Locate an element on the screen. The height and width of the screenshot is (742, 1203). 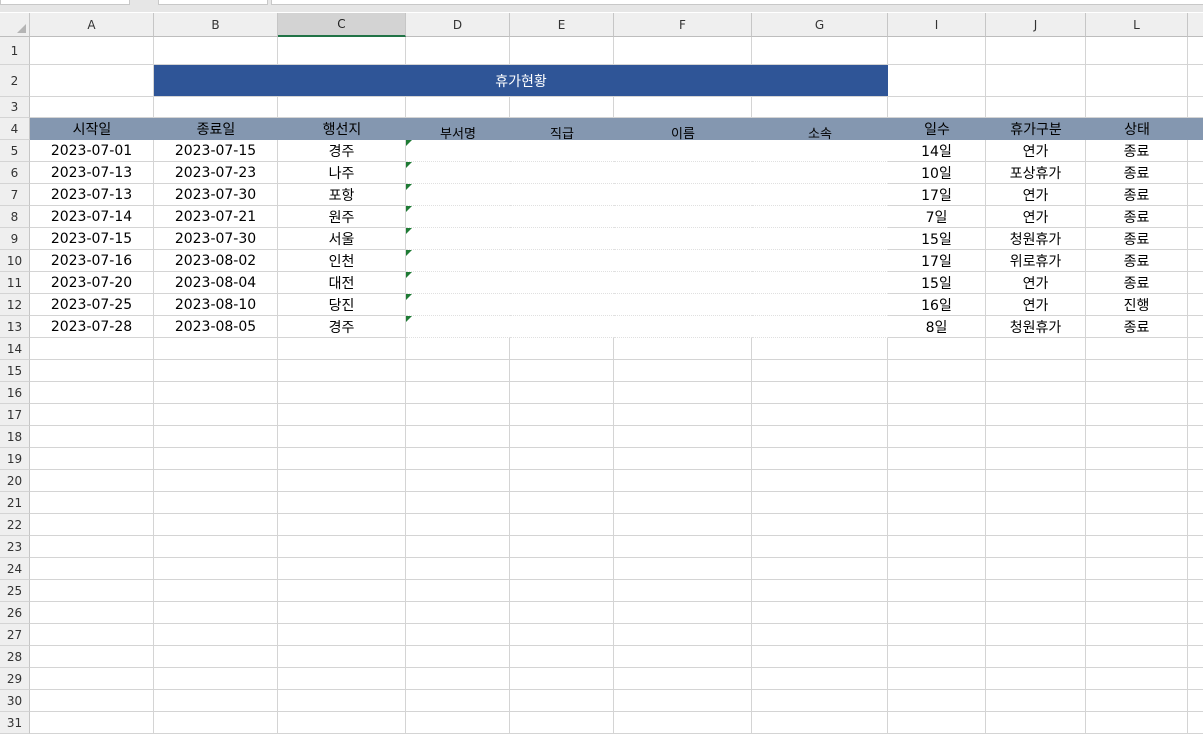
column-header-d: D is located at coordinates (458, 25).